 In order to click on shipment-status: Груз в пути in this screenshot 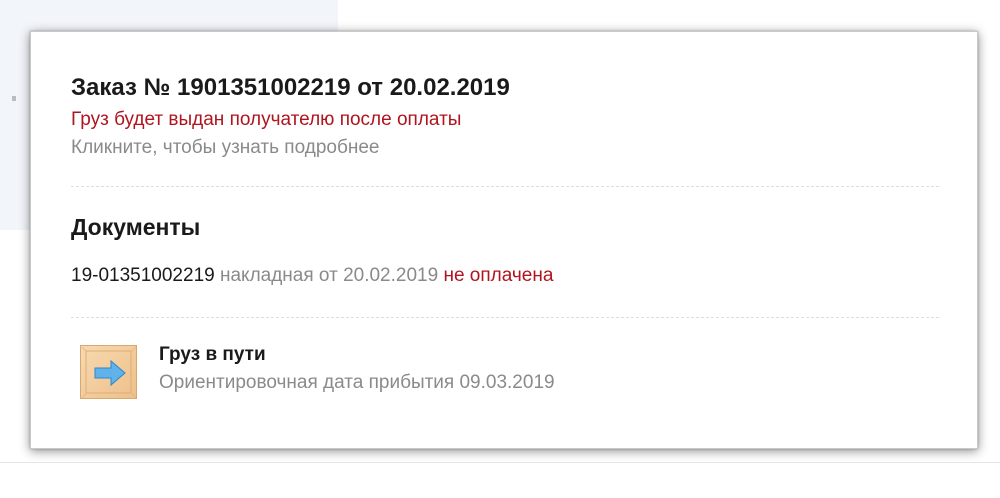, I will do `click(212, 354)`.